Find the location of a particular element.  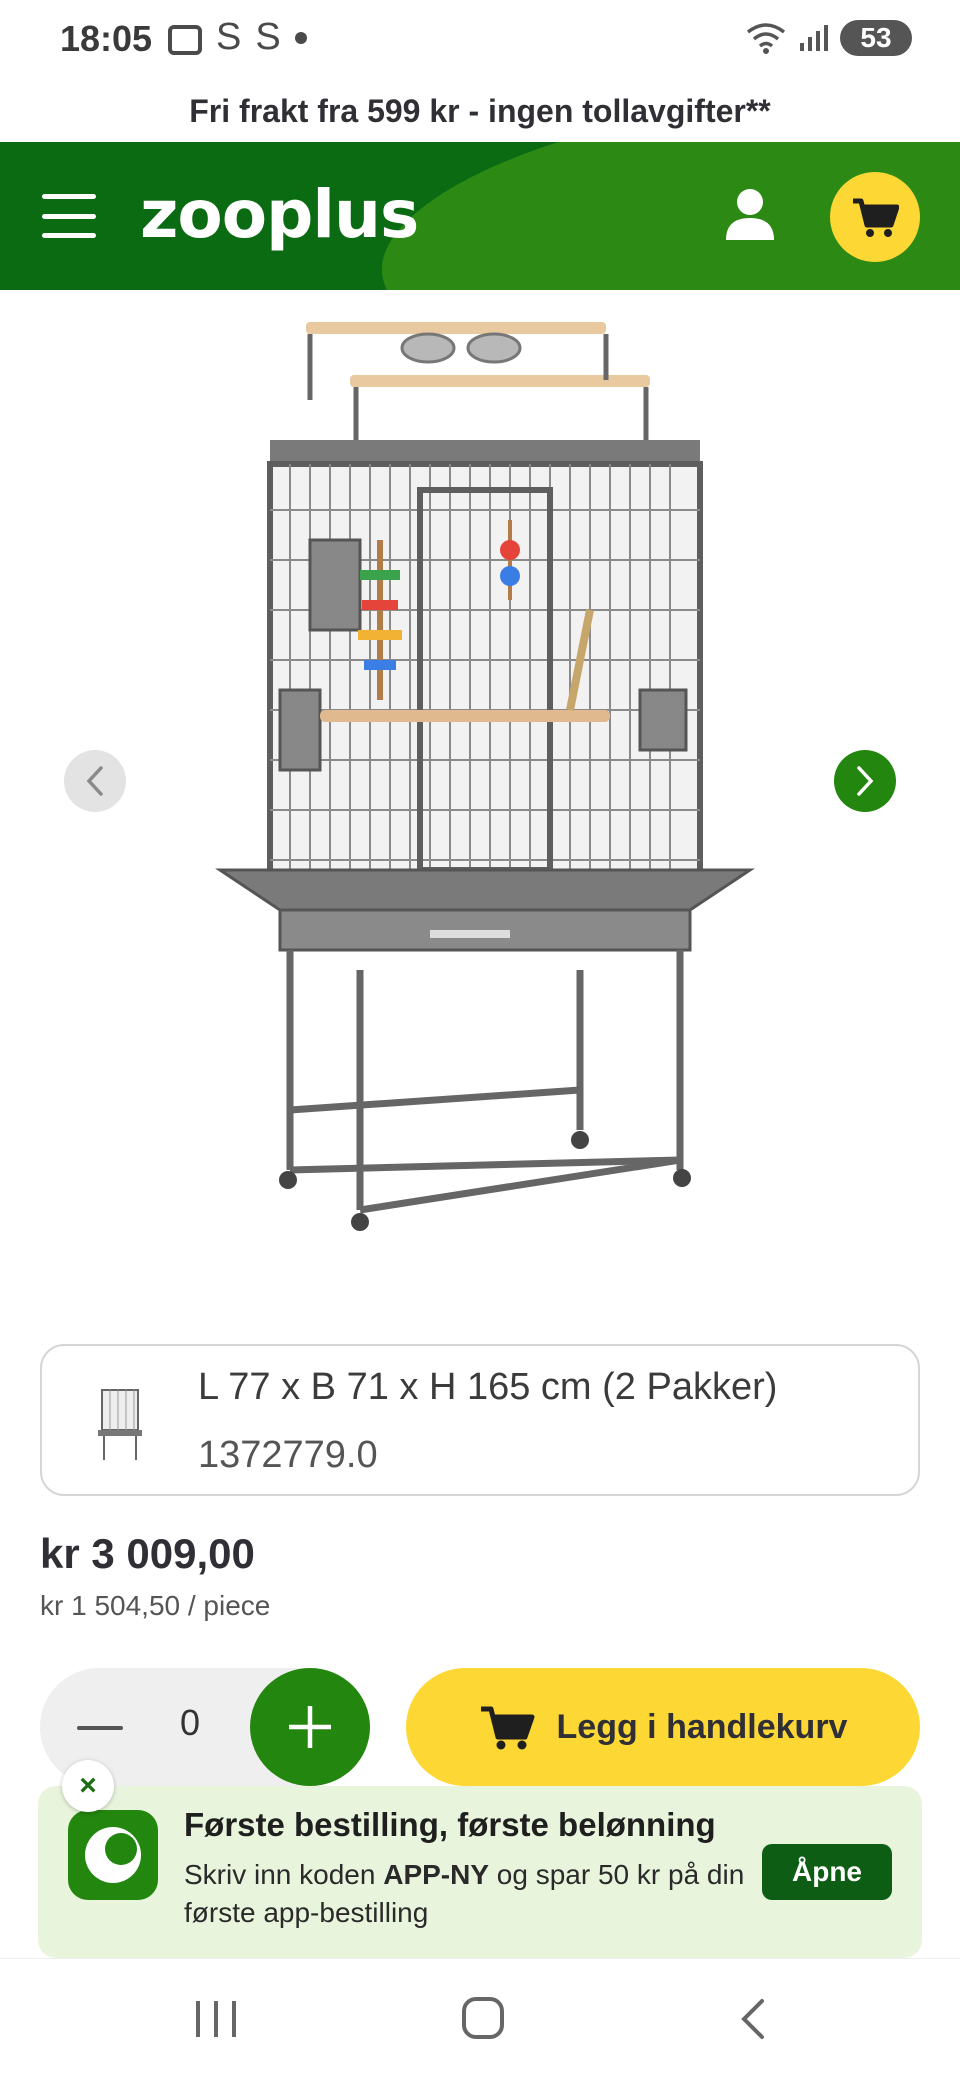

banner-close-icon: × is located at coordinates (88, 1786).